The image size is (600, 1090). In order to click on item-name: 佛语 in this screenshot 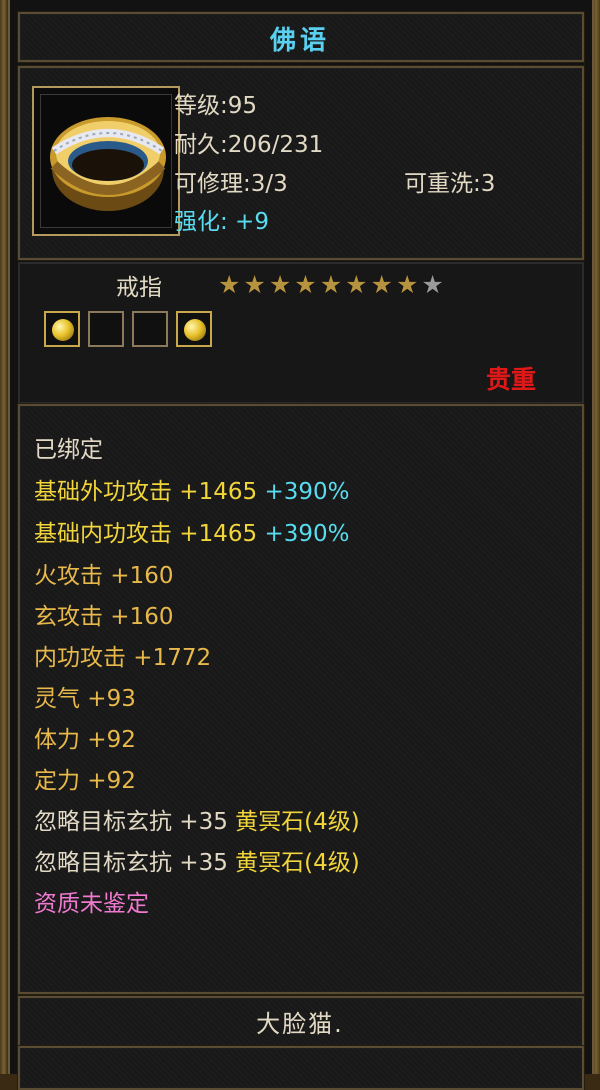, I will do `click(299, 41)`.